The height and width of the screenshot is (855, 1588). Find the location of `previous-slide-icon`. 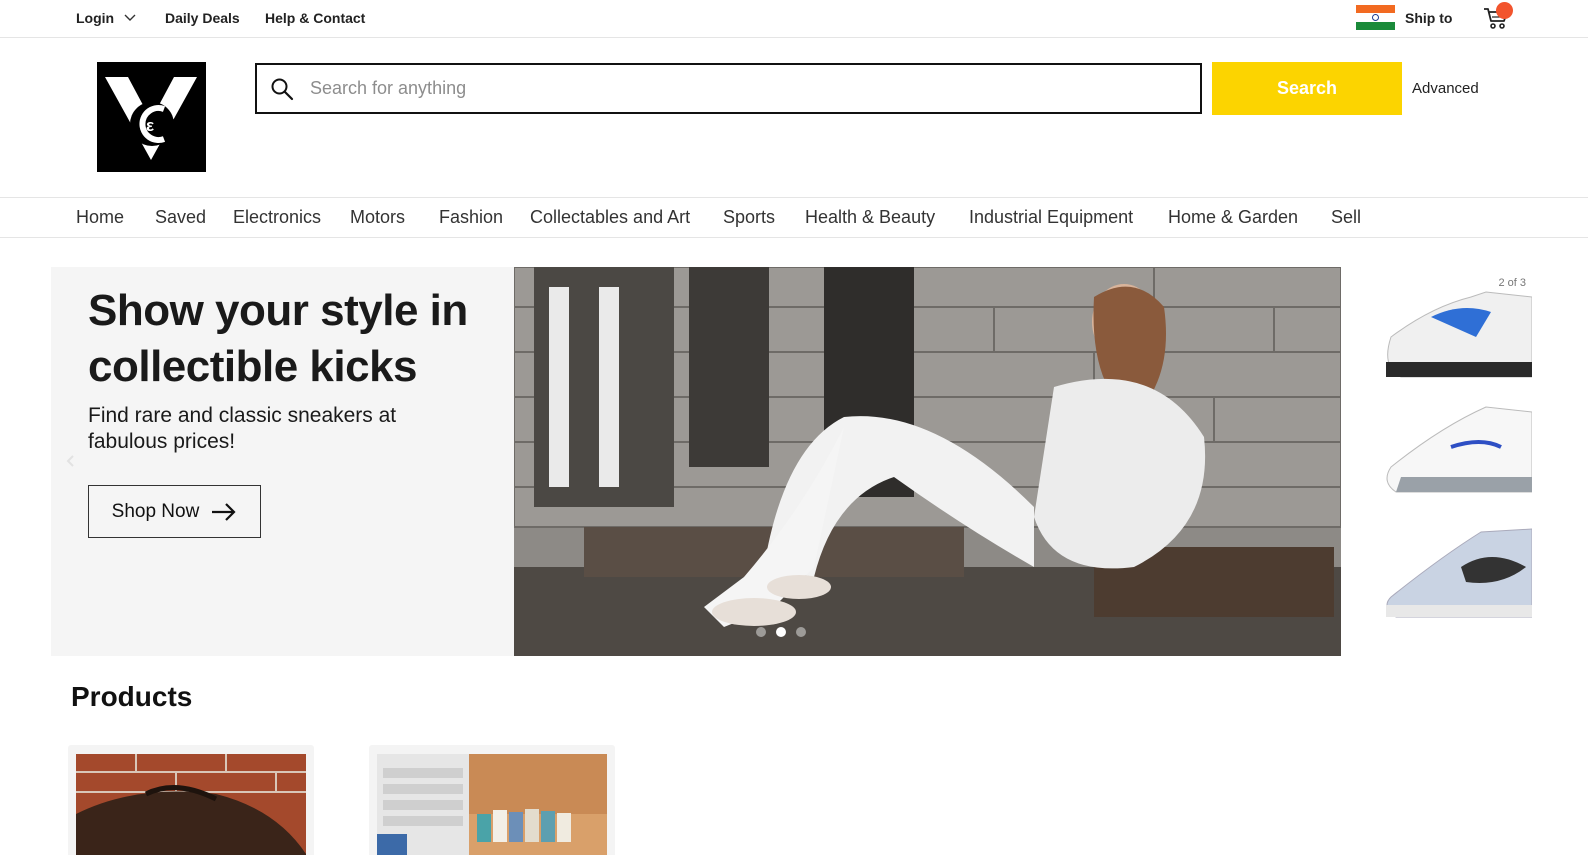

previous-slide-icon is located at coordinates (71, 461).